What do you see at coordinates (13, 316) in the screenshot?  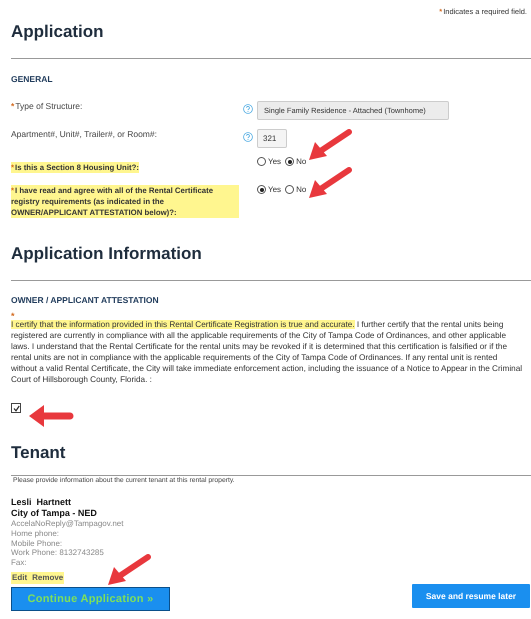 I see `required-mark: *` at bounding box center [13, 316].